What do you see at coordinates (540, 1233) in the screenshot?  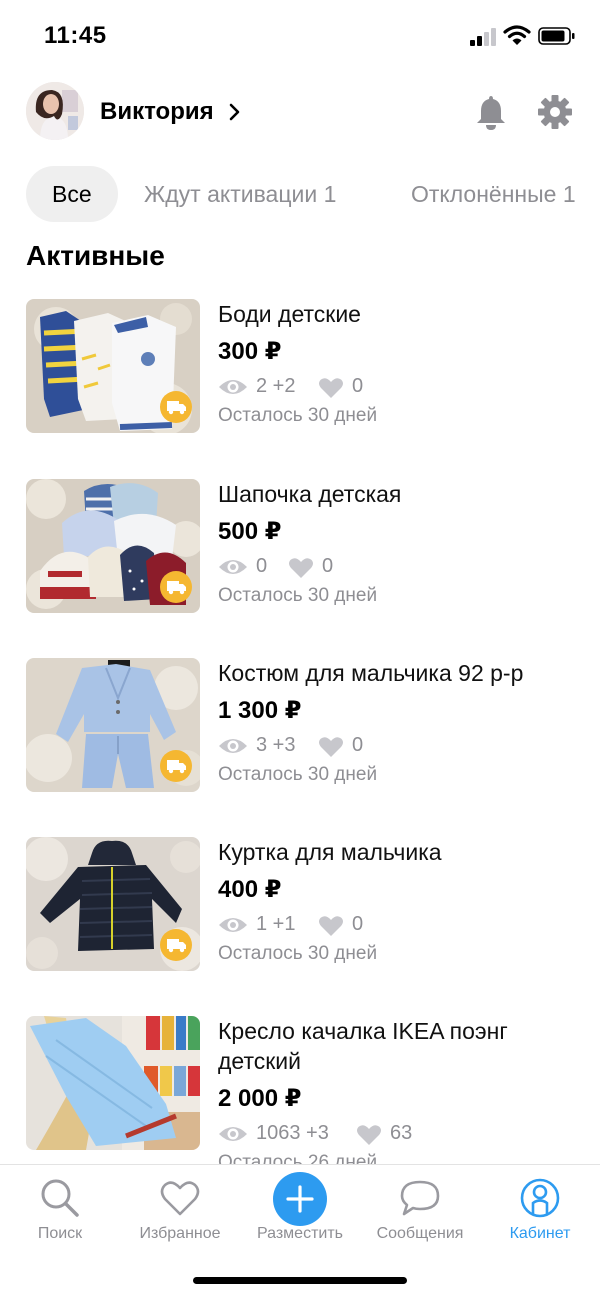 I see `nav-label-account: Кабинет` at bounding box center [540, 1233].